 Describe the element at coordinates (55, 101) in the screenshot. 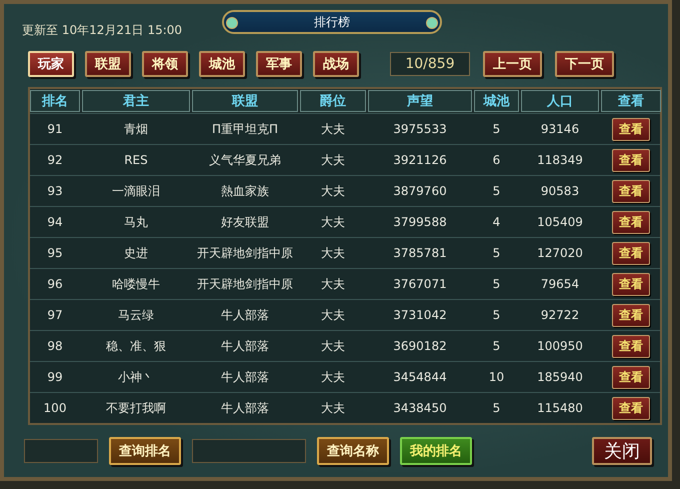

I see `column-header: 排名` at that location.